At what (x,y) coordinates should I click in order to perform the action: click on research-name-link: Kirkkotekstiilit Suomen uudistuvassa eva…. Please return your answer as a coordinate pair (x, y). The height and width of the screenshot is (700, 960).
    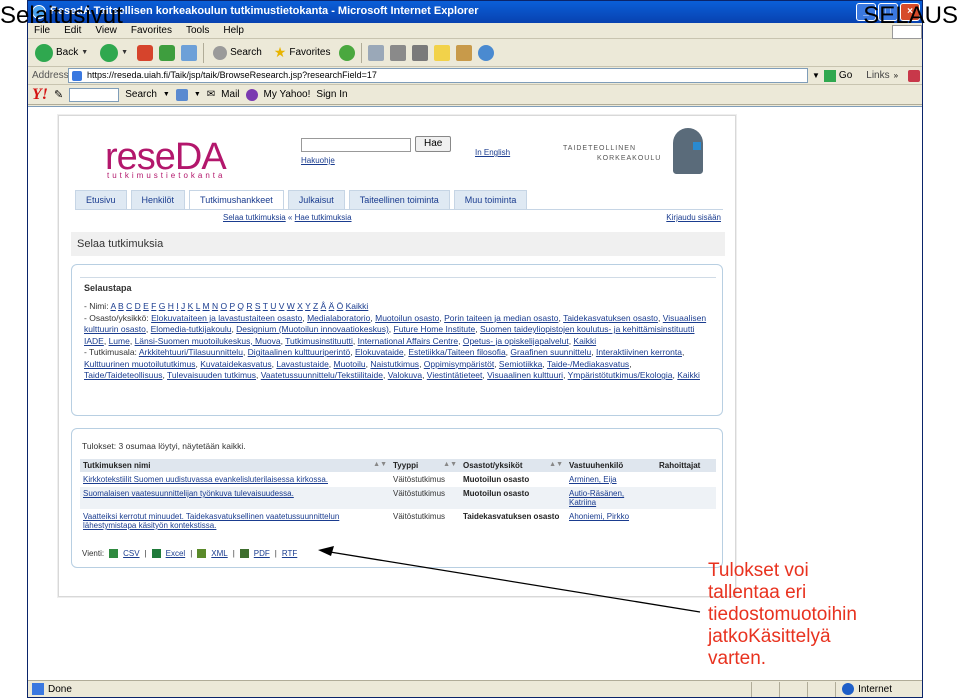
    Looking at the image, I should click on (235, 479).